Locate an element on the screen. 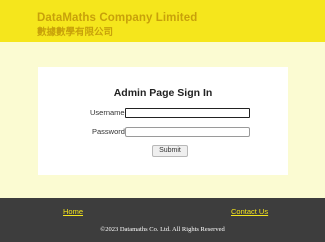 The height and width of the screenshot is (242, 325). username-input is located at coordinates (187, 113).